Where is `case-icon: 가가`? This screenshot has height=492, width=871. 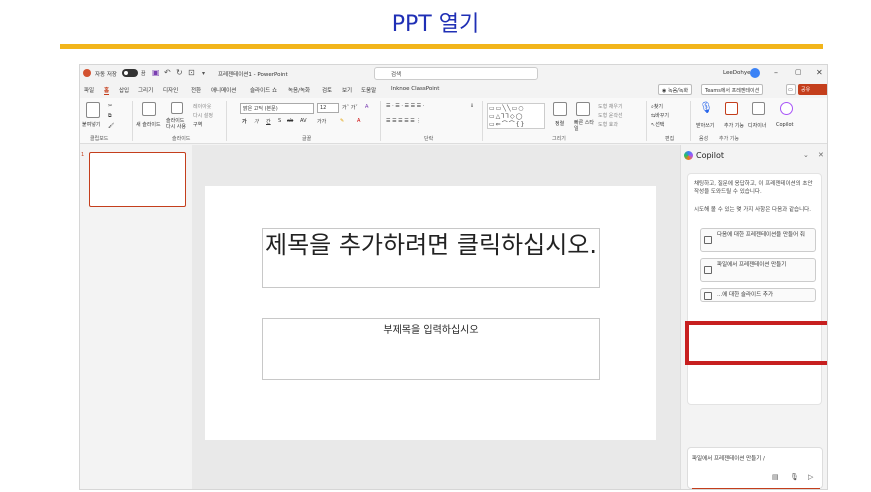
case-icon: 가가 is located at coordinates (321, 121).